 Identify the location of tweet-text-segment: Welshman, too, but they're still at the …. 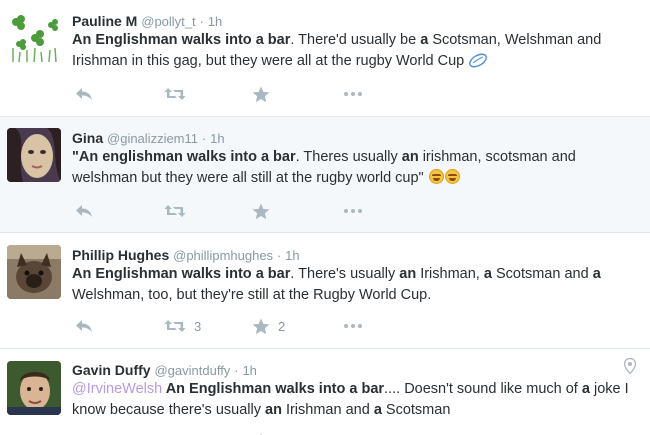
(252, 295).